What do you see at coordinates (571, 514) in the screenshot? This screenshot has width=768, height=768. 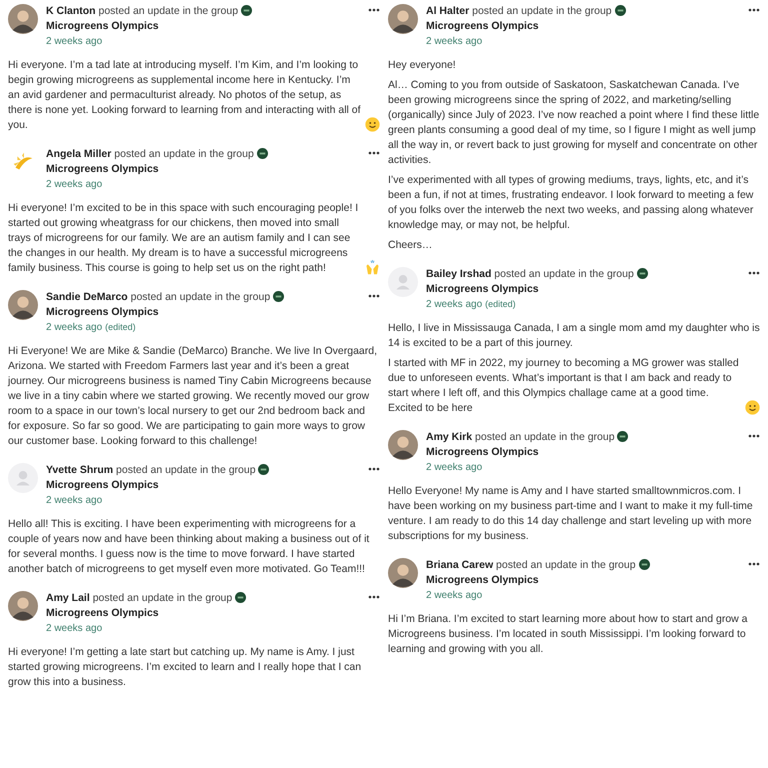 I see `post-text: Hello Everyone! My name is Amy and I have started smalltownmicros.com. I have been working on my business part-time and I want to make it my full-time venture. I am ready to do this 14 day challenge and start leveling up with more subscriptions for my business.` at bounding box center [571, 514].